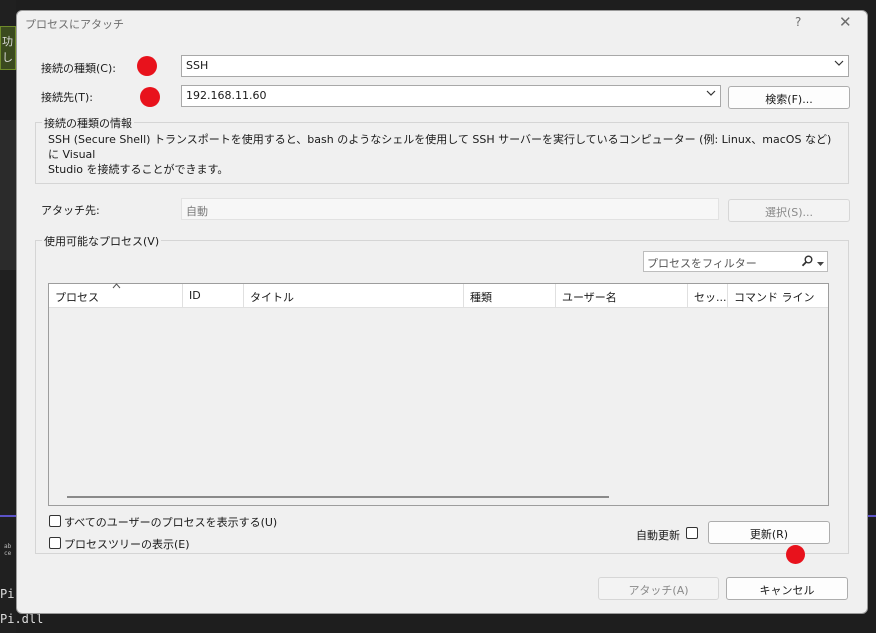  Describe the element at coordinates (658, 535) in the screenshot. I see `auto-refresh-label: 自動更新` at that location.